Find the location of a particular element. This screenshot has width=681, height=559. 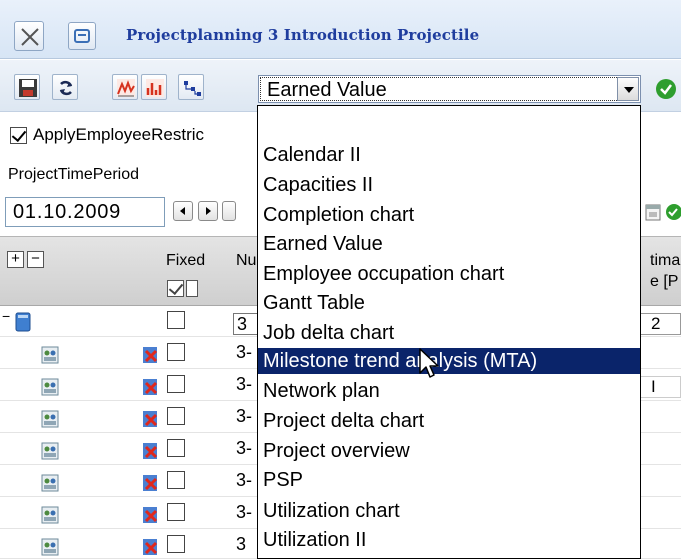

apply-period-icon is located at coordinates (672, 212).